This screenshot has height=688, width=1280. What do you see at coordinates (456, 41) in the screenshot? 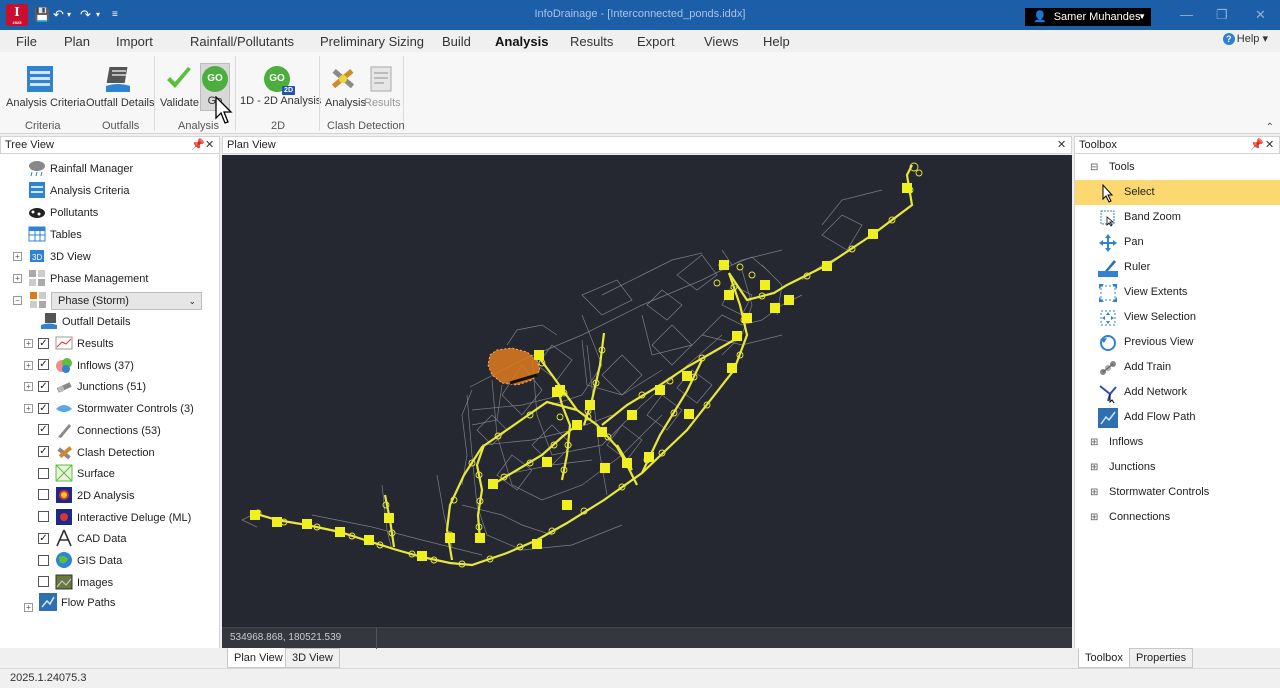
I see `tab-build: Build` at bounding box center [456, 41].